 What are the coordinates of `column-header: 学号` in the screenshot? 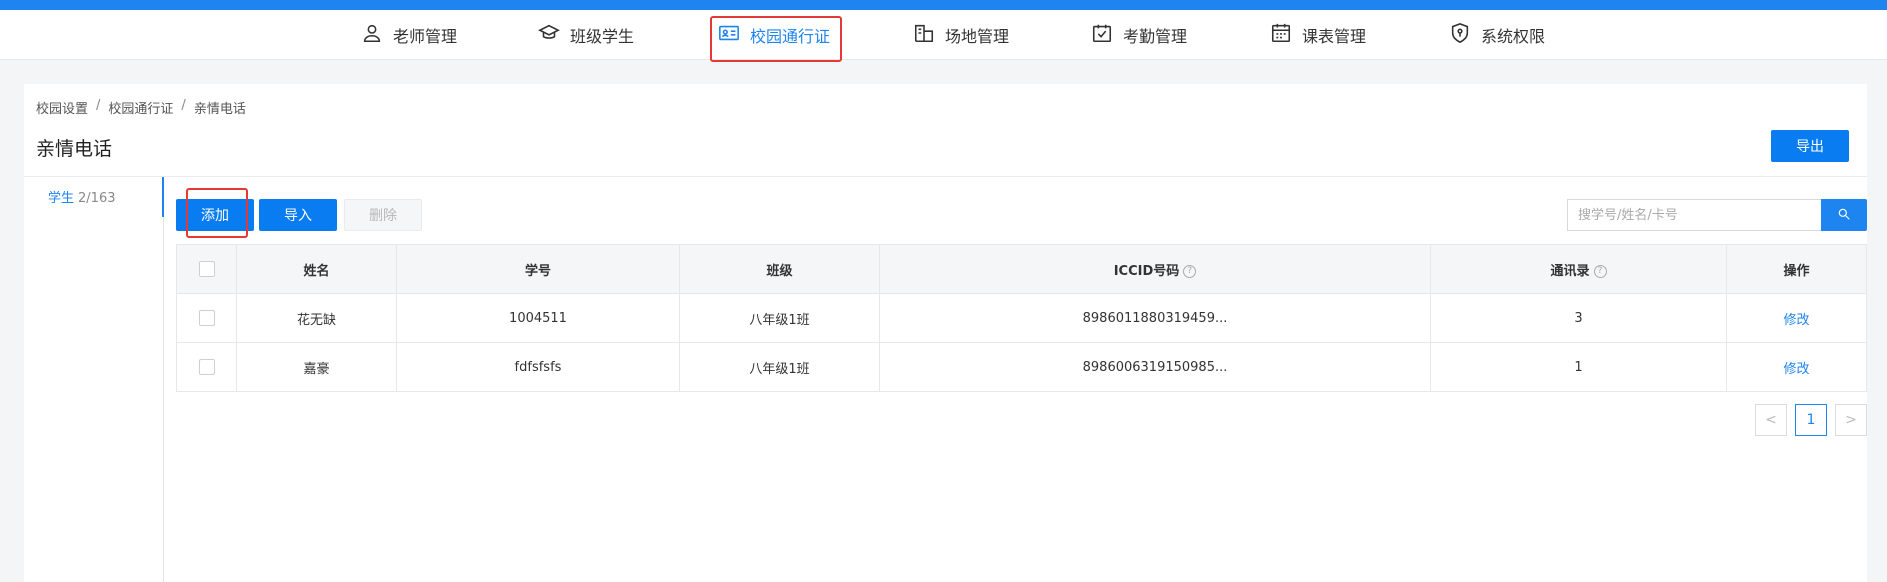 It's located at (538, 269).